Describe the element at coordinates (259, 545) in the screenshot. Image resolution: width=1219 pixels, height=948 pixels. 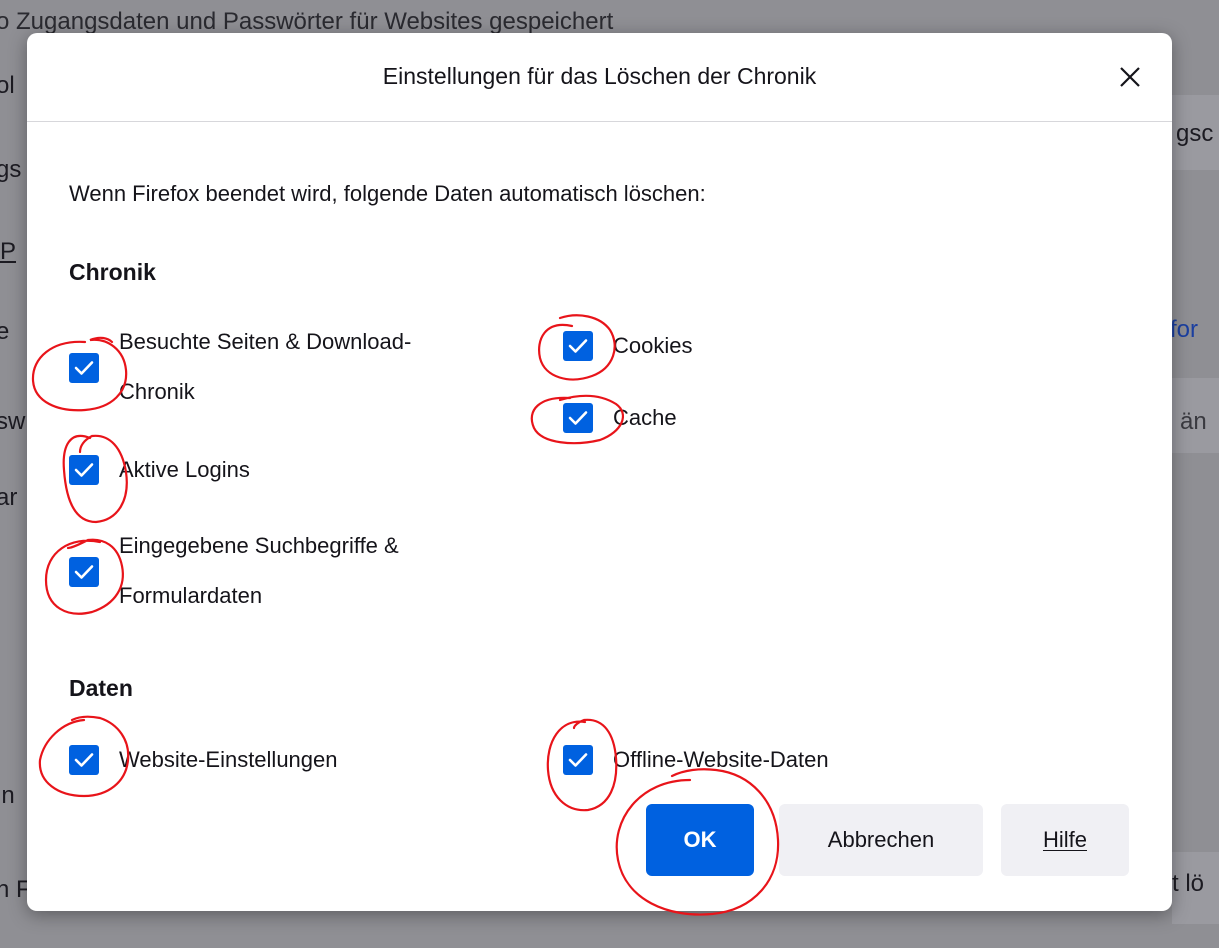
I see `checkbox-label-line: Eingegebene Suchbegriffe &` at that location.